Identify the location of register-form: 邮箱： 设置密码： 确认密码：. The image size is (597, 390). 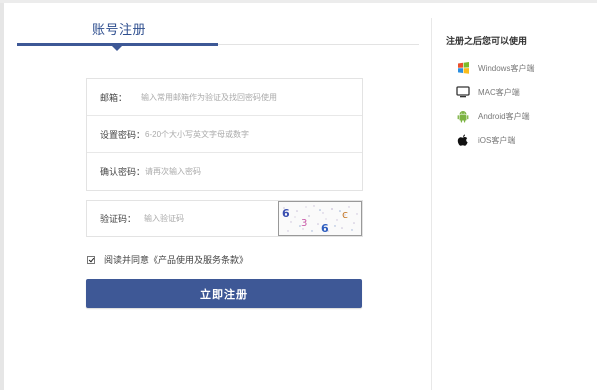
(224, 134).